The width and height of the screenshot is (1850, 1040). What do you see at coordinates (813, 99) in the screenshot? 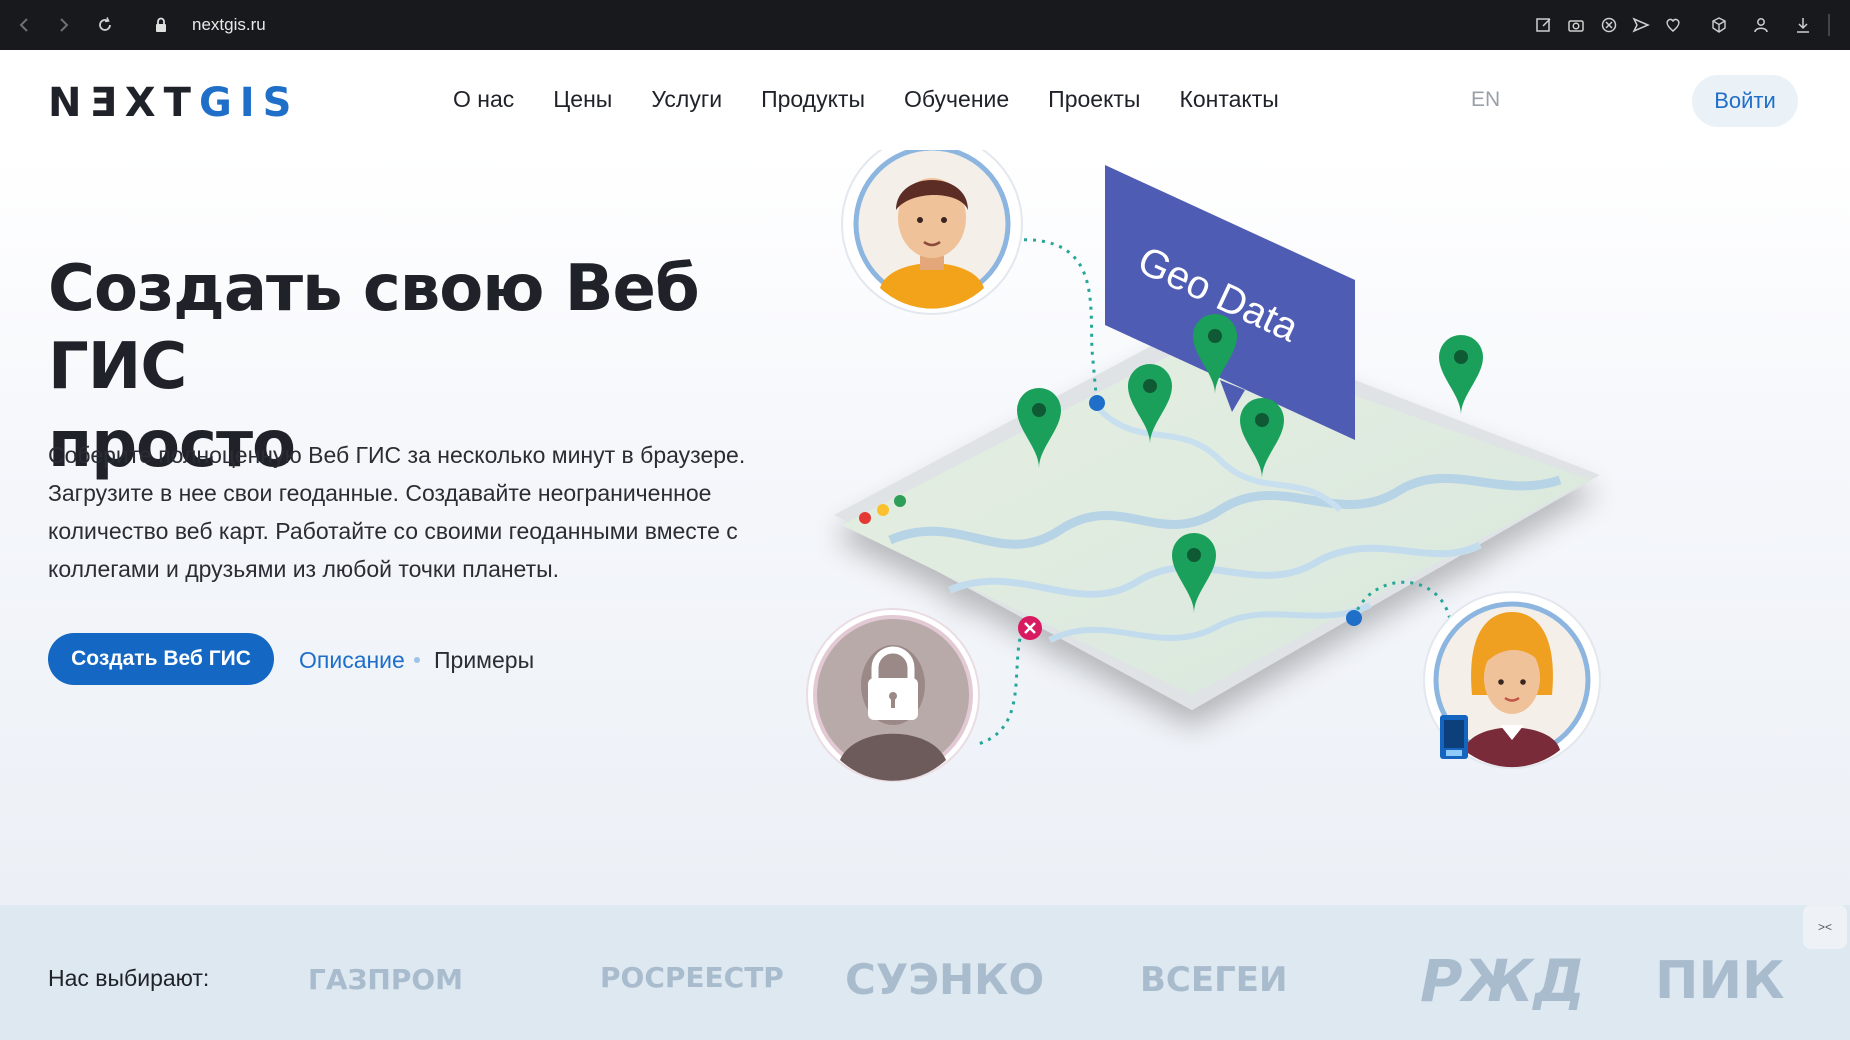
I see `nav-products: Продукты` at bounding box center [813, 99].